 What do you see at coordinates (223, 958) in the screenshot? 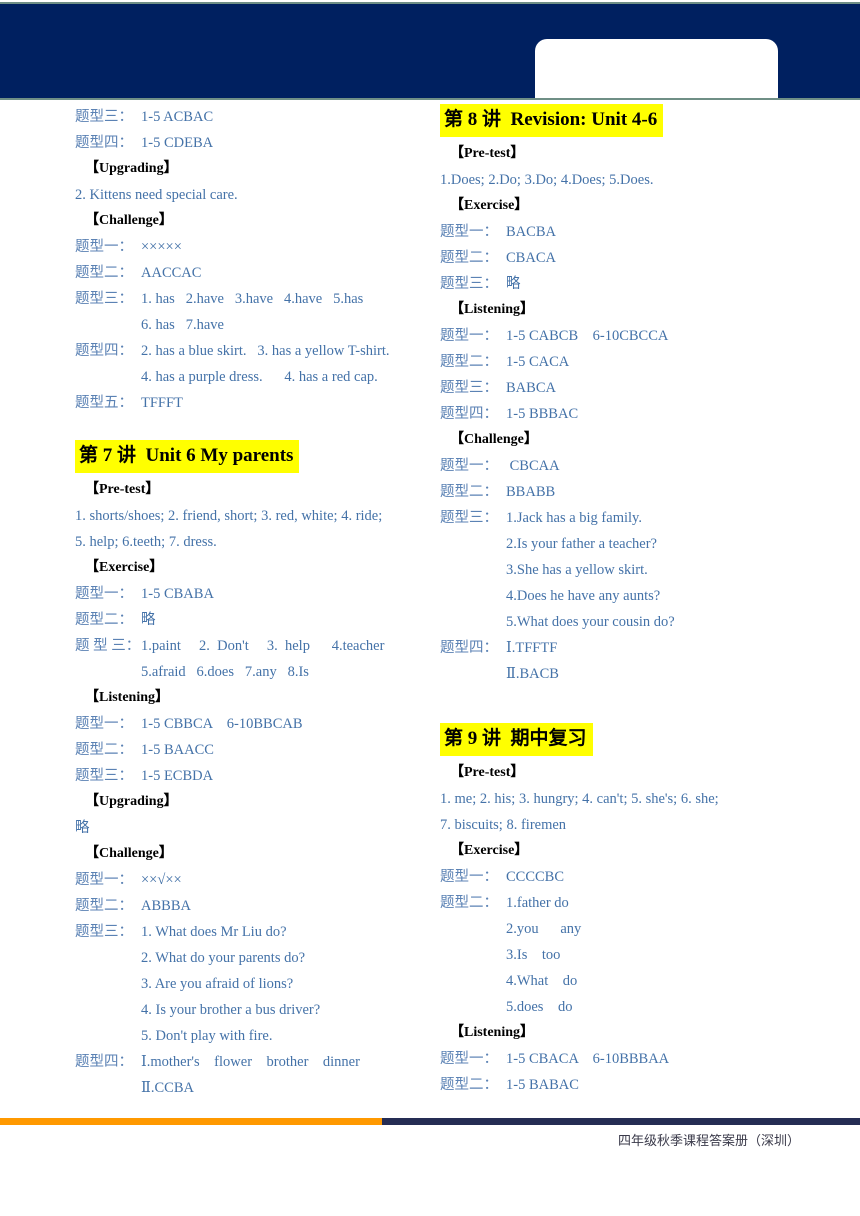
I see `answer-line: 2. What do your parents do?` at bounding box center [223, 958].